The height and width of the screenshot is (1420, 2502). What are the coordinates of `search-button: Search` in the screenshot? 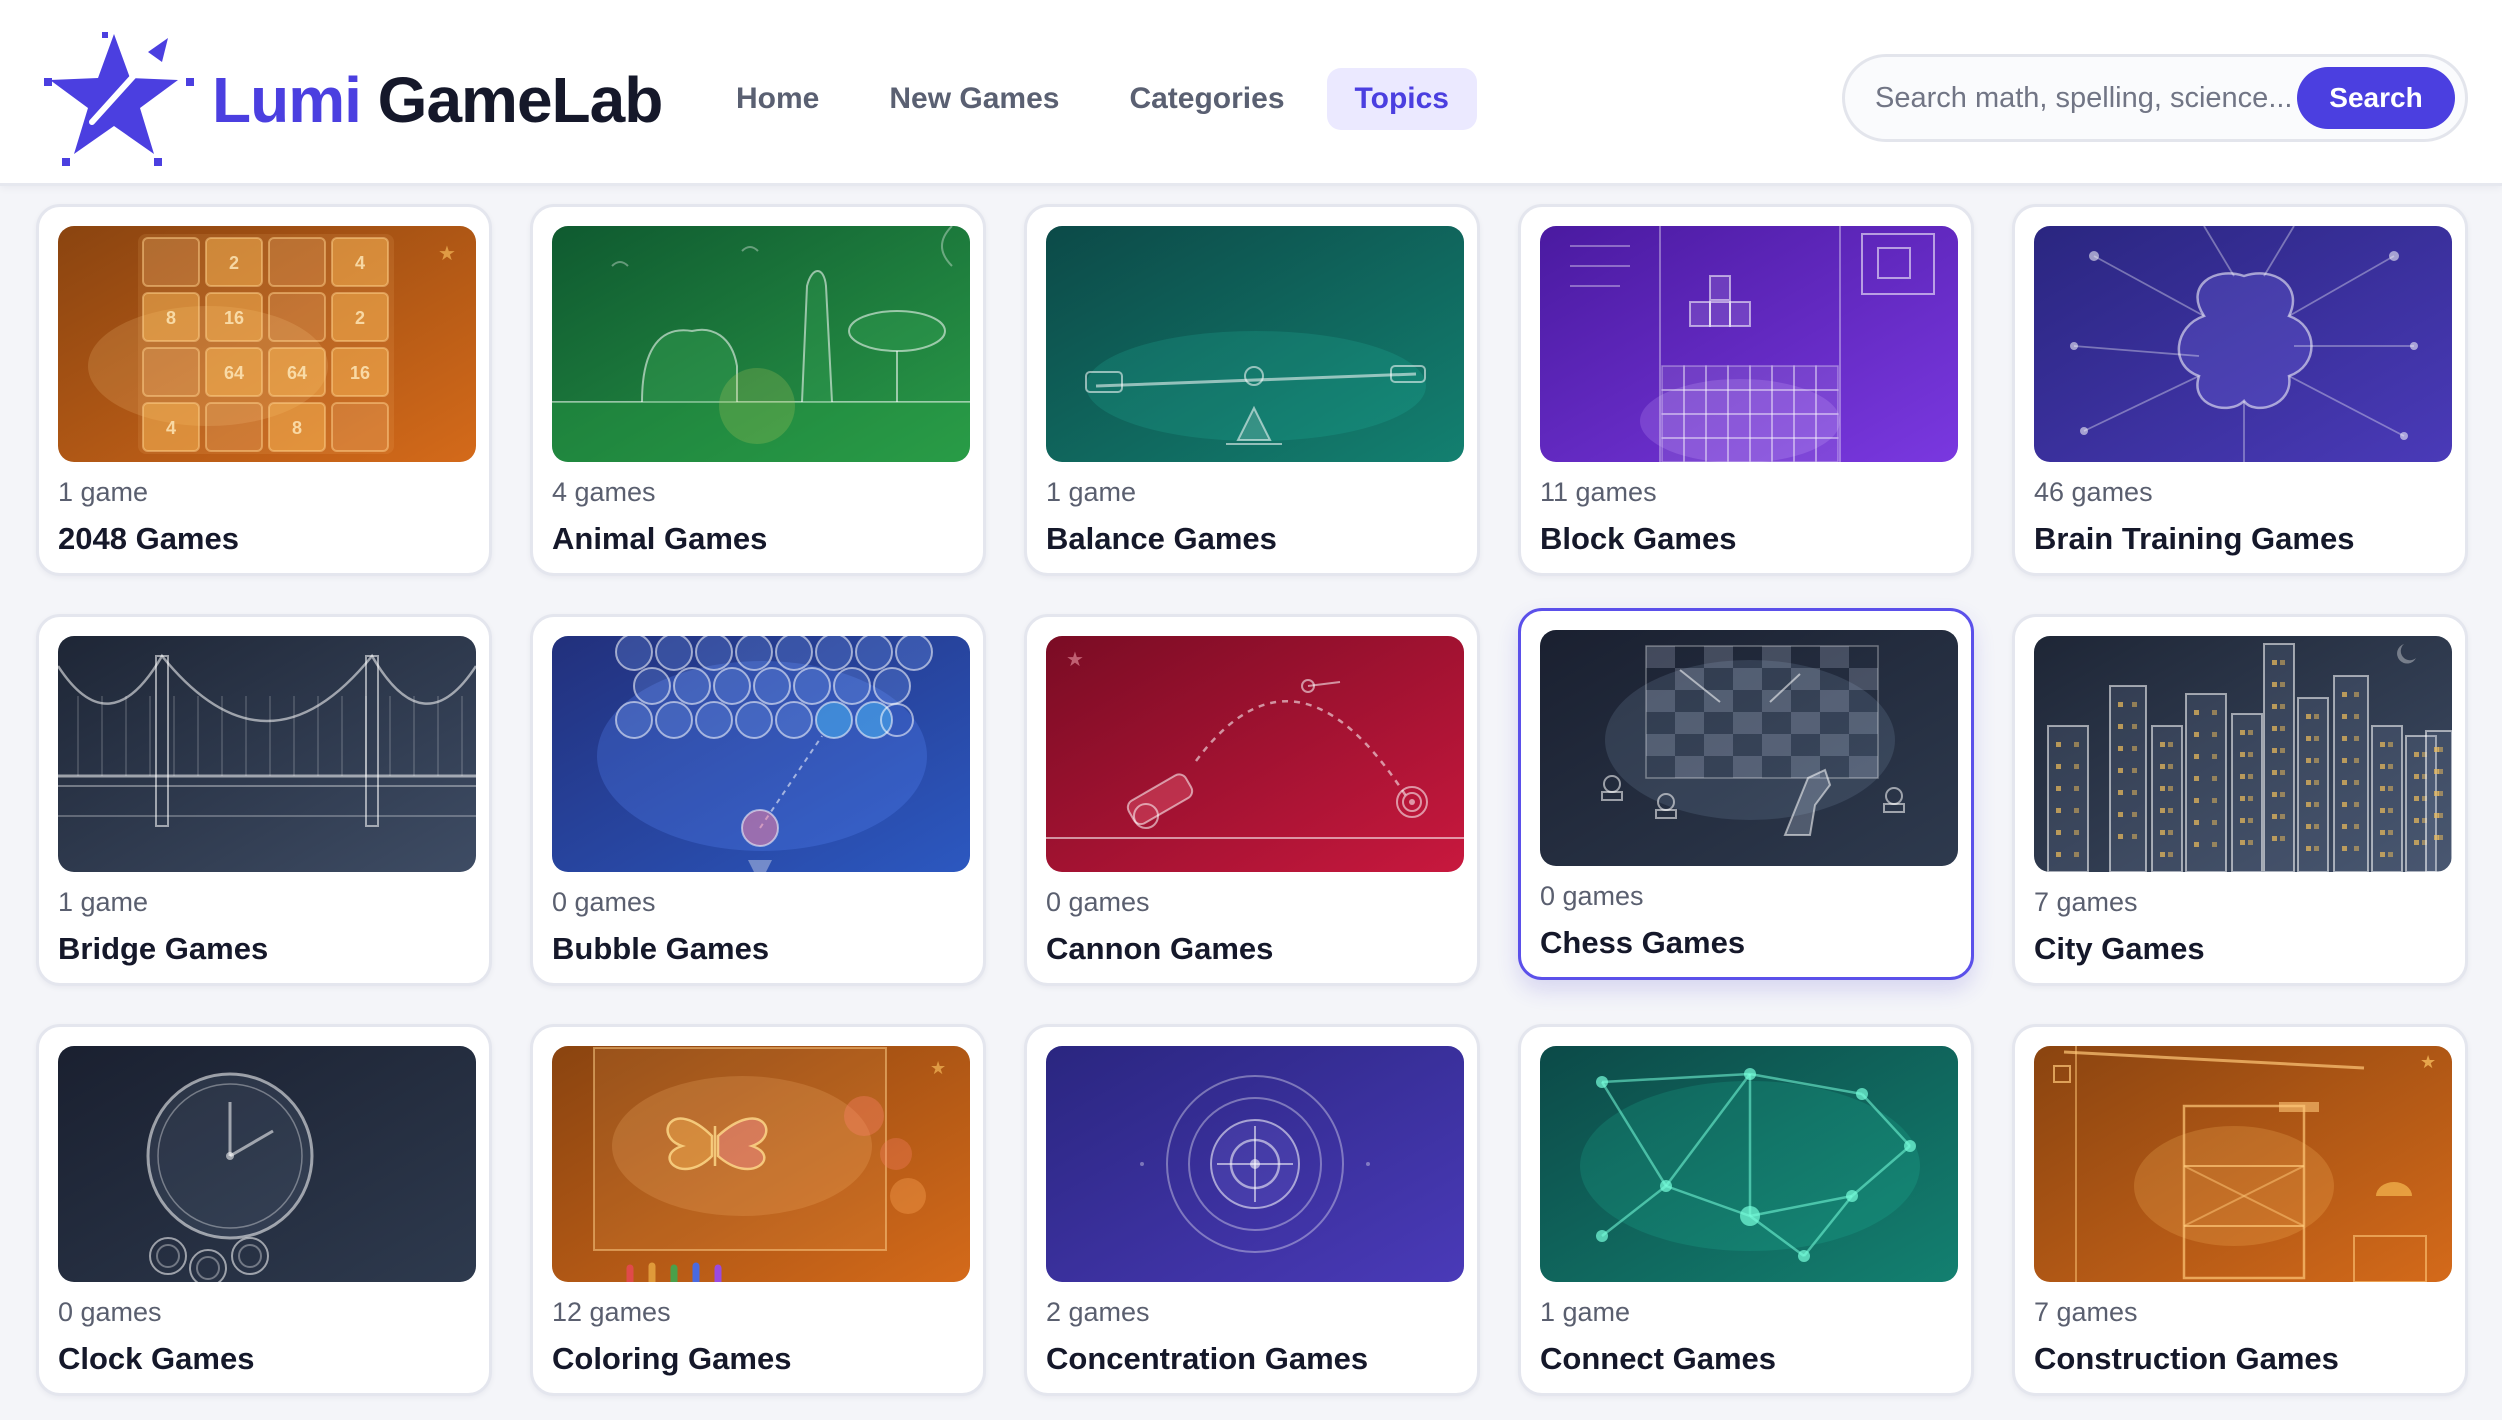 It's located at (2376, 98).